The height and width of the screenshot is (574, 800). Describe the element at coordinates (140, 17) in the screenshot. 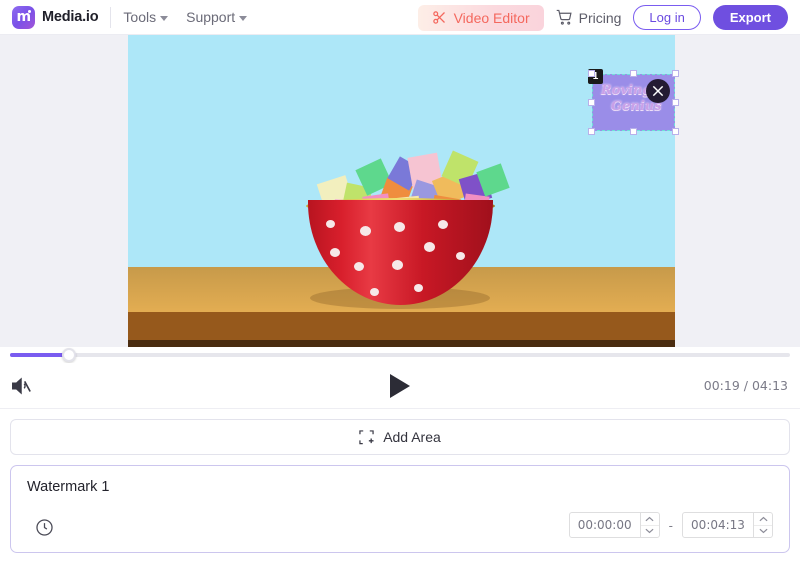

I see `nav-item-label: Tools` at that location.